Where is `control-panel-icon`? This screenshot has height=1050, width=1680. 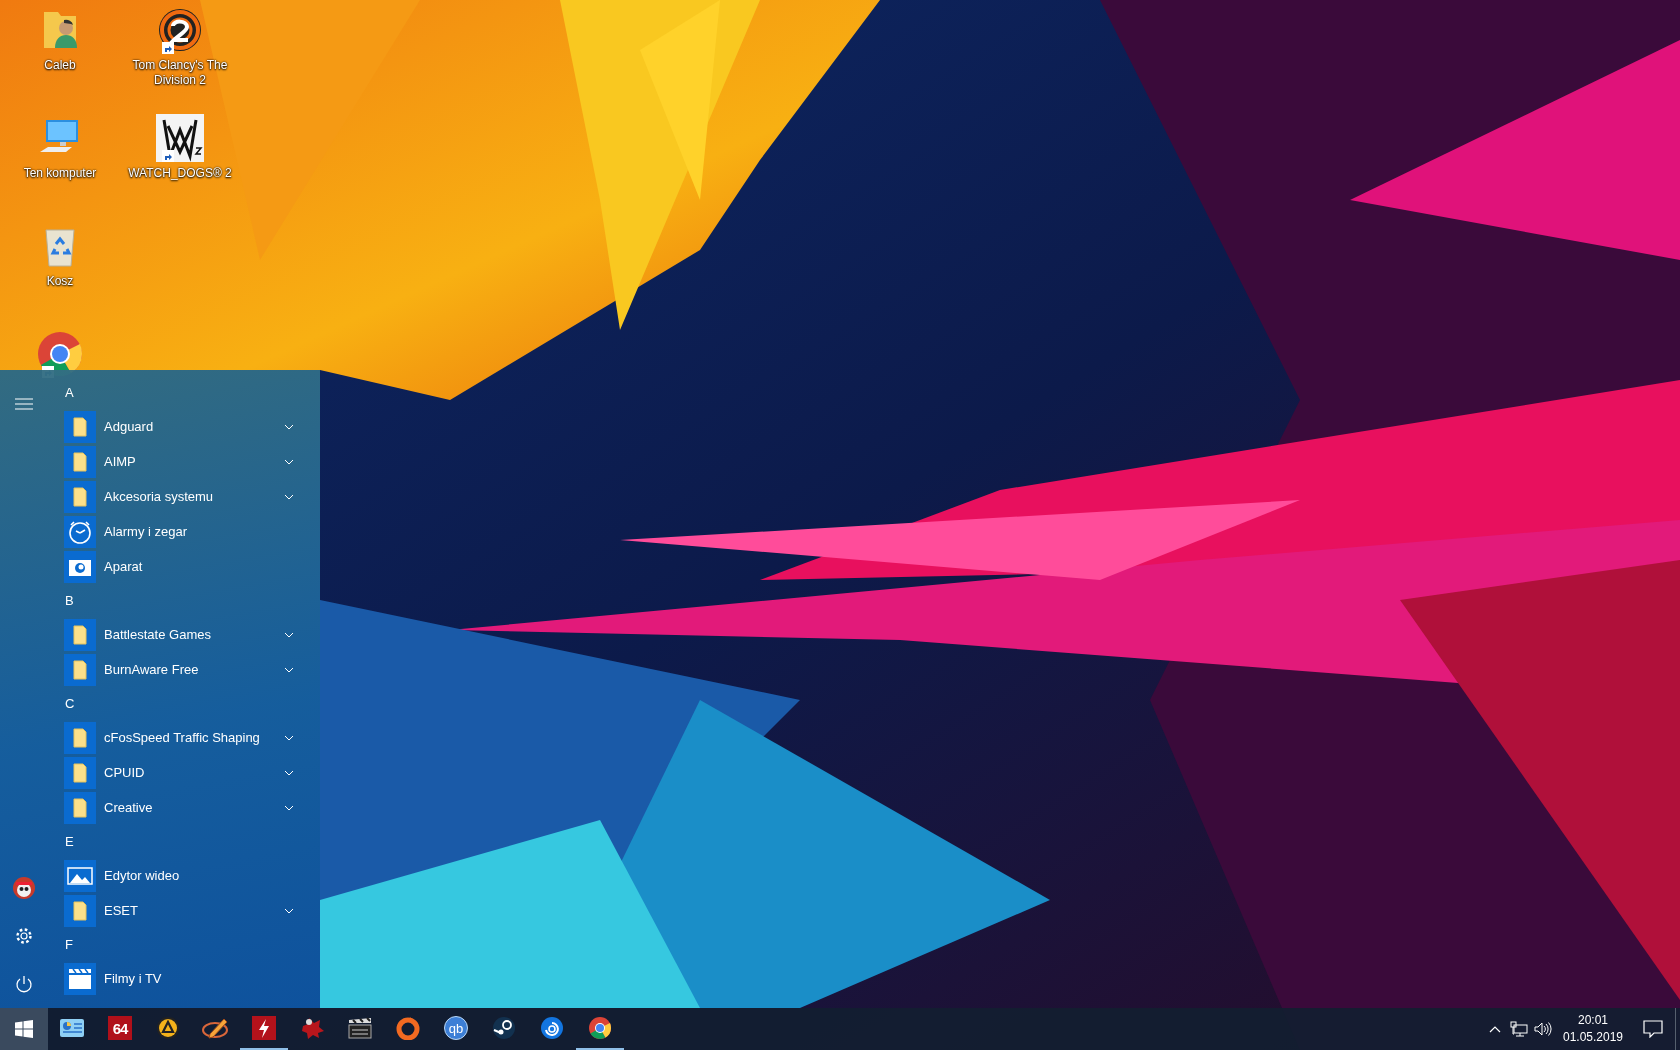
control-panel-icon is located at coordinates (72, 1028).